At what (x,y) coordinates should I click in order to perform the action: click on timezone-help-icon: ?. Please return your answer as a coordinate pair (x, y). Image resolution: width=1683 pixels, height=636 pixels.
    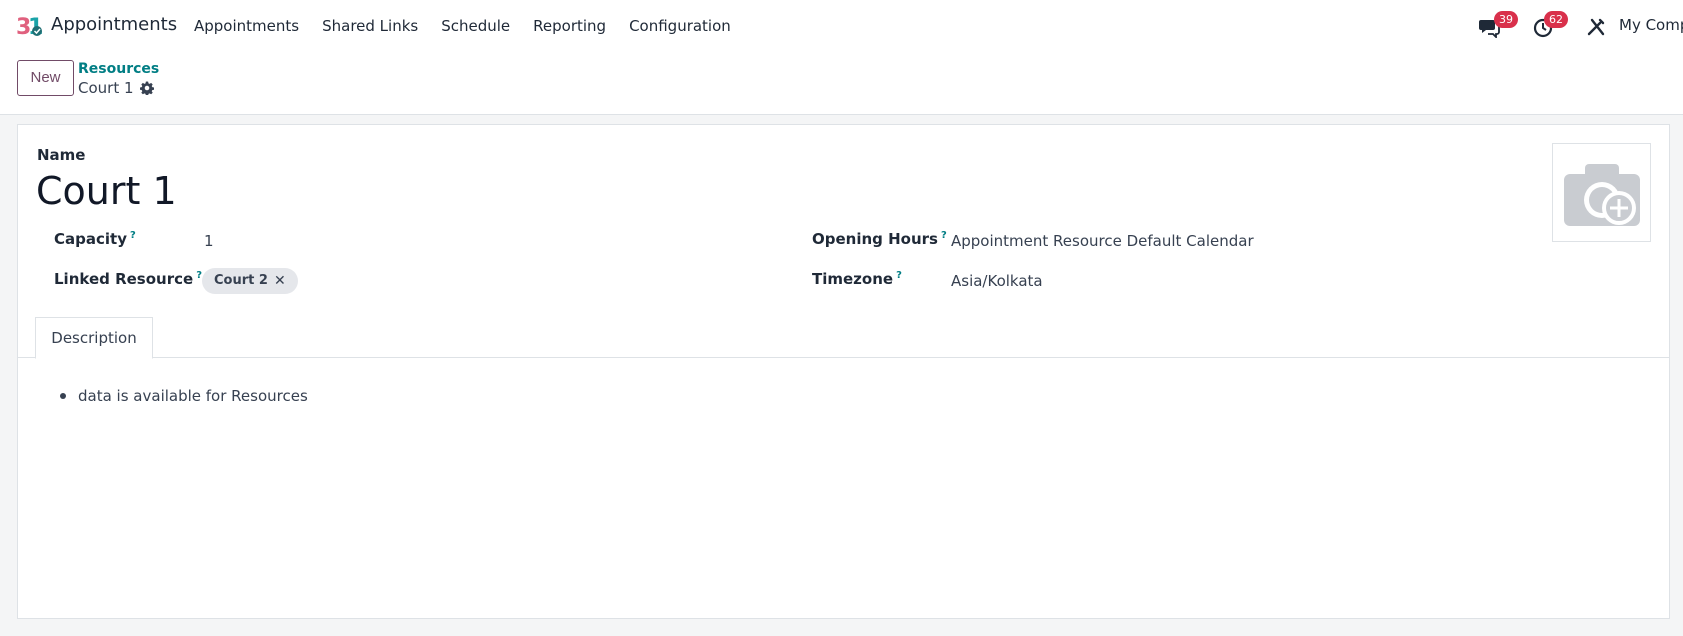
    Looking at the image, I should click on (899, 275).